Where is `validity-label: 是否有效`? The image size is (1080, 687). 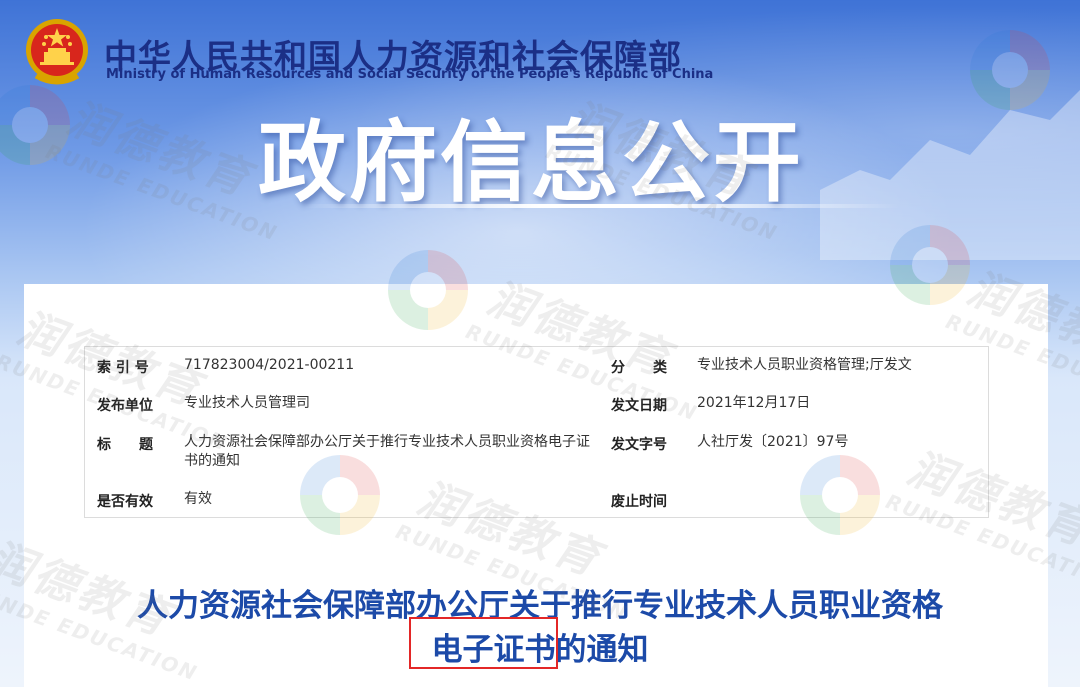 validity-label: 是否有效 is located at coordinates (125, 502).